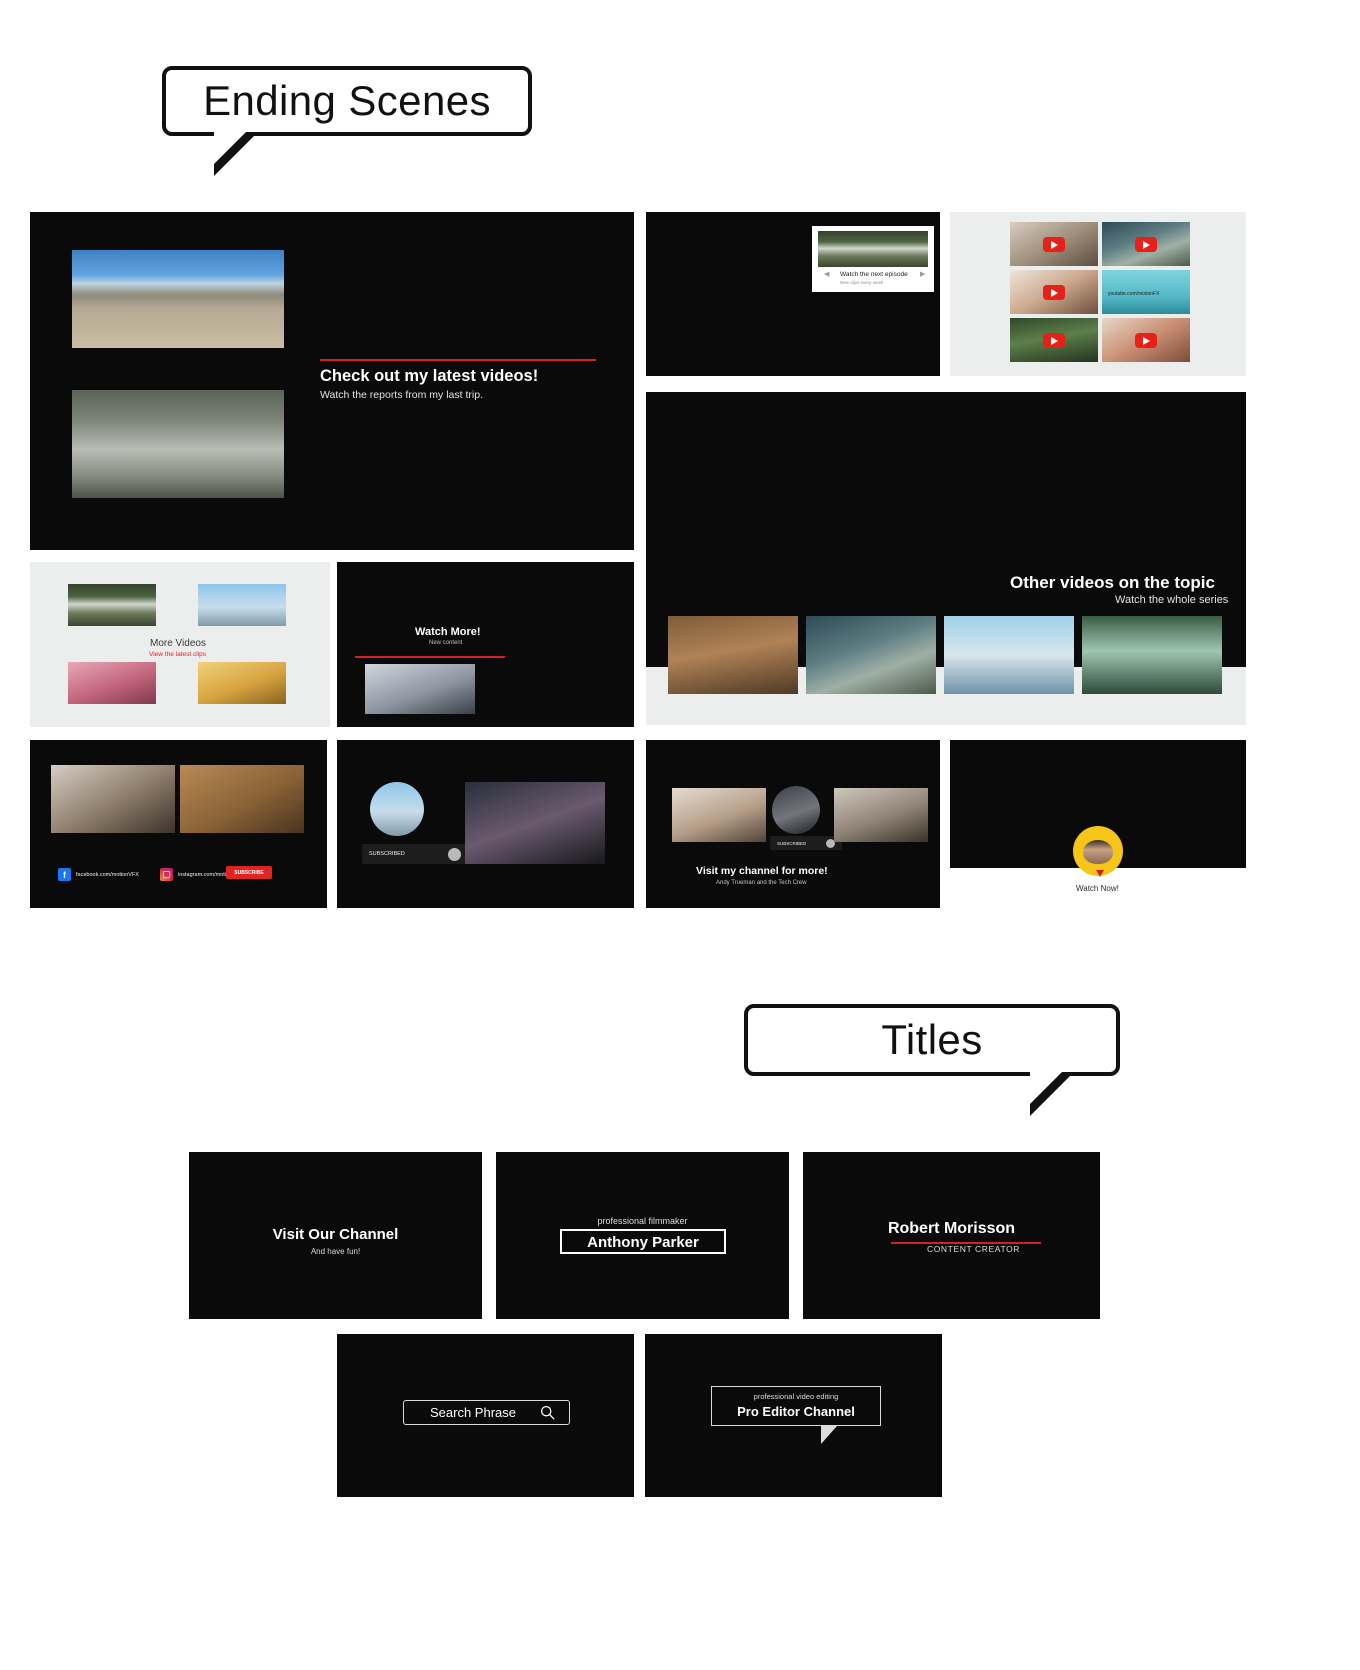 Image resolution: width=1360 pixels, height=1670 pixels. What do you see at coordinates (249, 872) in the screenshot?
I see `subscribe-button: SUBSCRIBE` at bounding box center [249, 872].